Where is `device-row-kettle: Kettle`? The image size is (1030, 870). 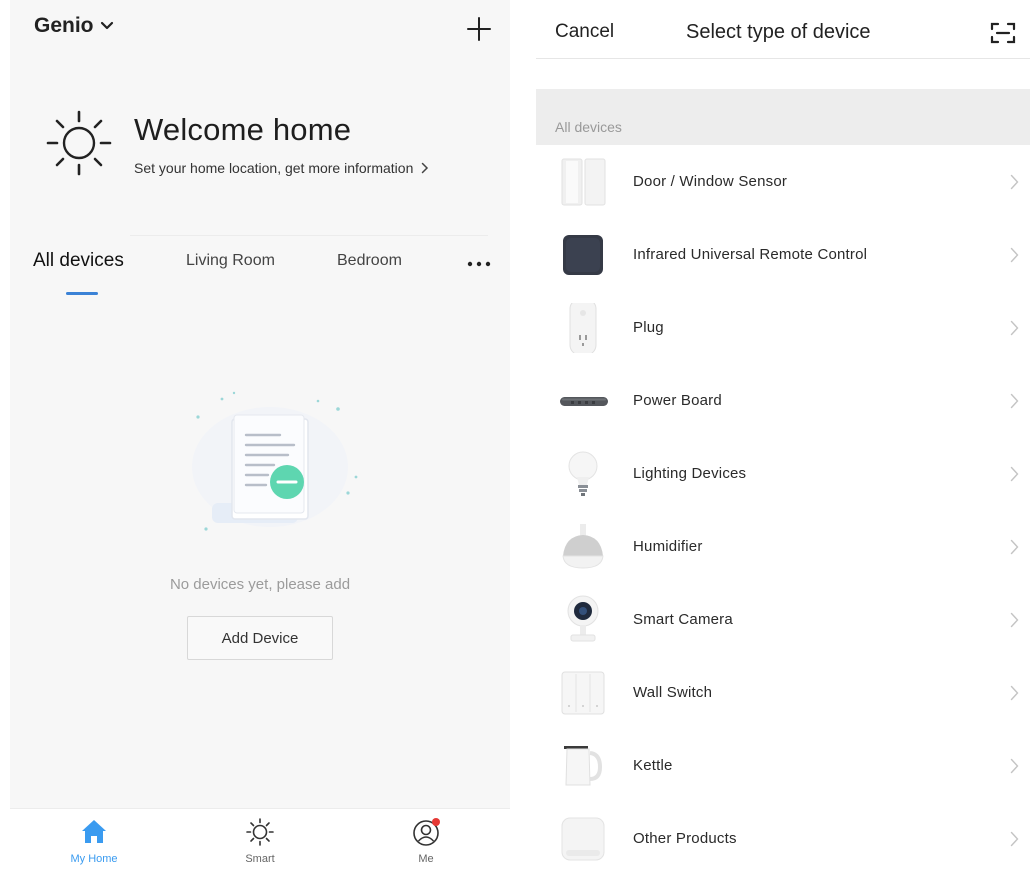 device-row-kettle: Kettle is located at coordinates (783, 765).